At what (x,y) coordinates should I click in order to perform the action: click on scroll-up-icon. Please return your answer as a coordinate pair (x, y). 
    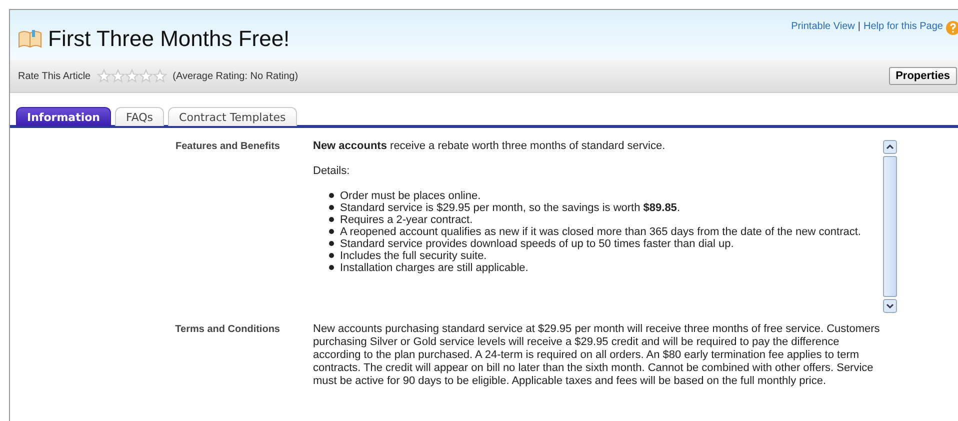
    Looking at the image, I should click on (890, 147).